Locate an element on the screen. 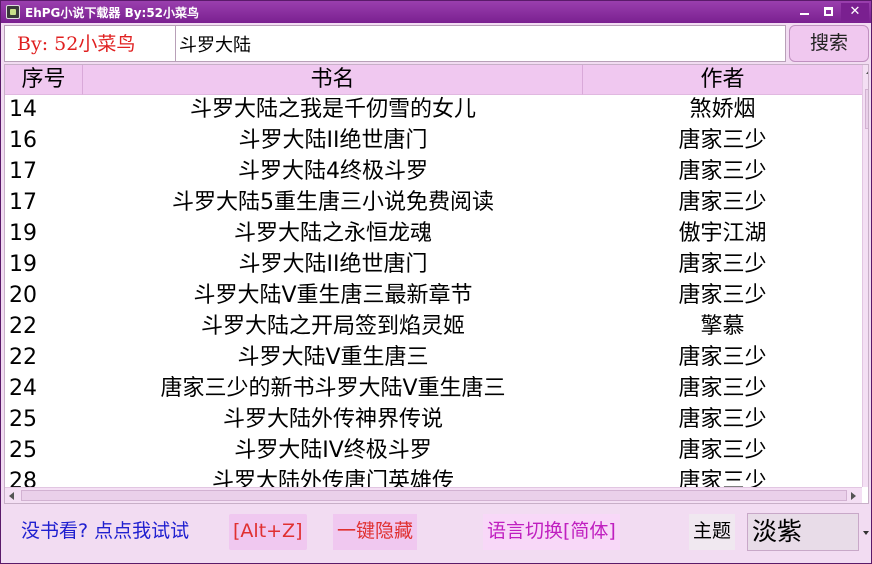  row-title: 斗罗大陆V重生唐三最新章节 is located at coordinates (333, 295).